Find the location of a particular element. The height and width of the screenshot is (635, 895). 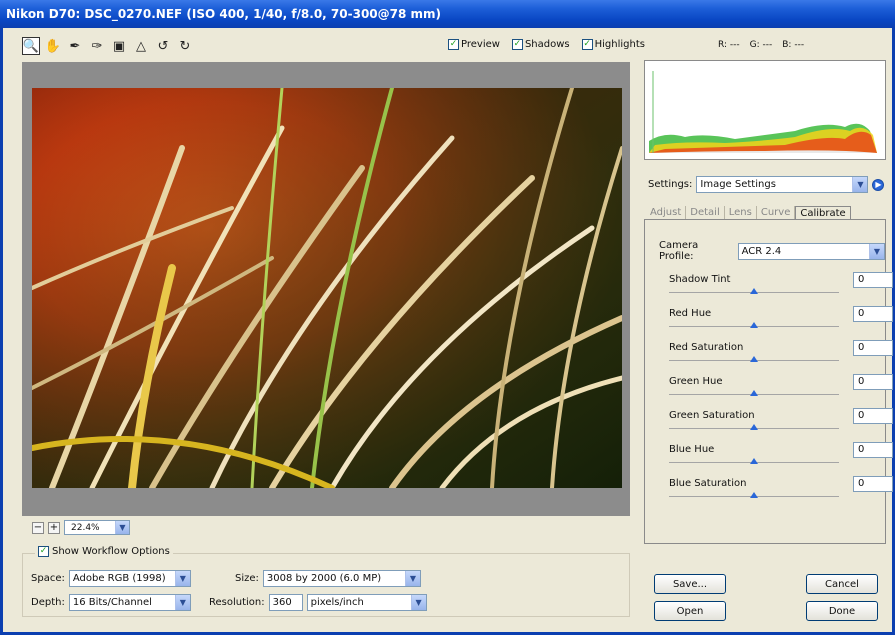

slider-label: Red Hue is located at coordinates (690, 313).